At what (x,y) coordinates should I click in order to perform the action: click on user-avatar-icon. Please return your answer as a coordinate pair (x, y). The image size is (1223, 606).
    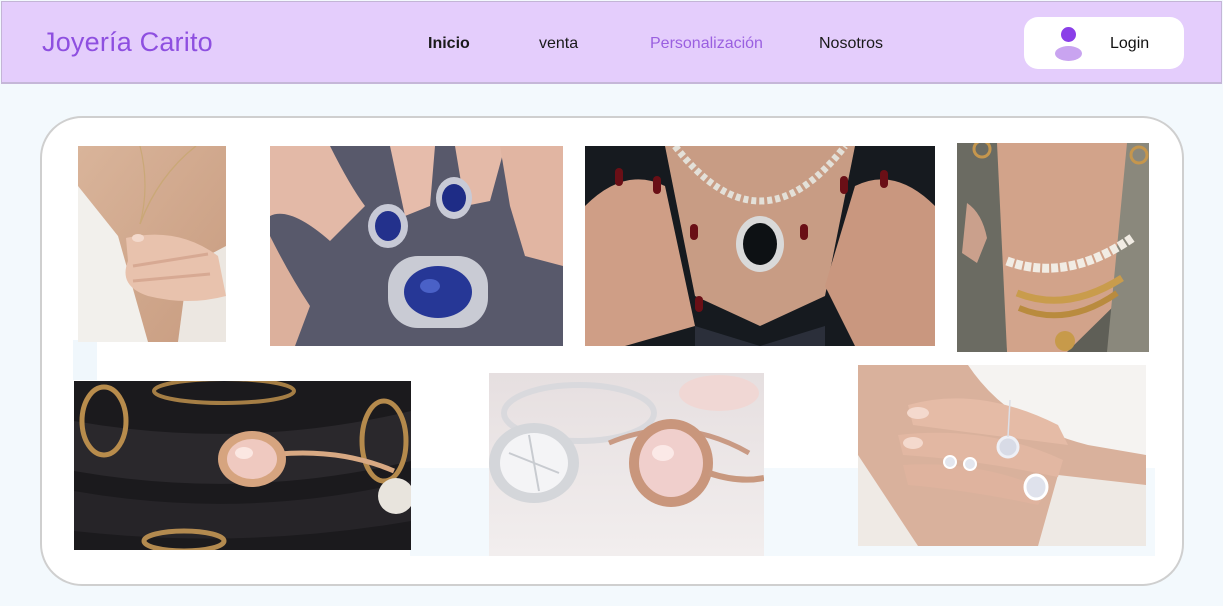
    Looking at the image, I should click on (1069, 44).